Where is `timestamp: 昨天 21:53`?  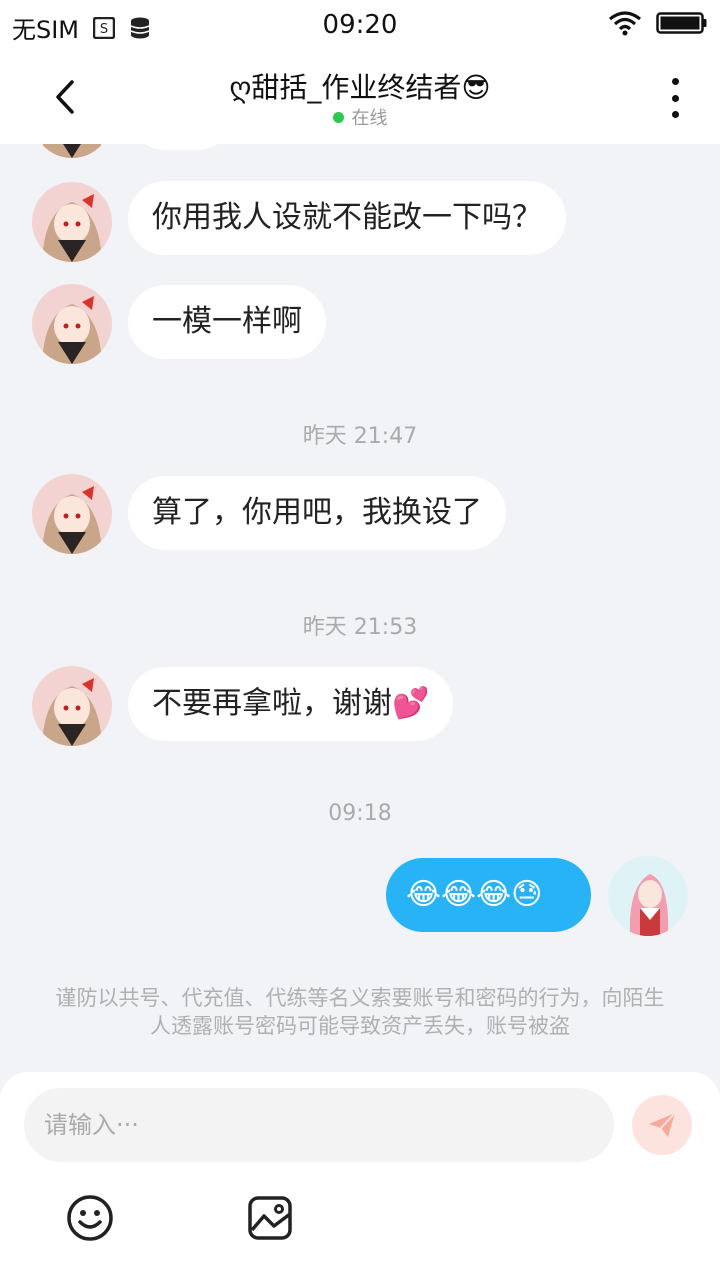
timestamp: 昨天 21:53 is located at coordinates (360, 627).